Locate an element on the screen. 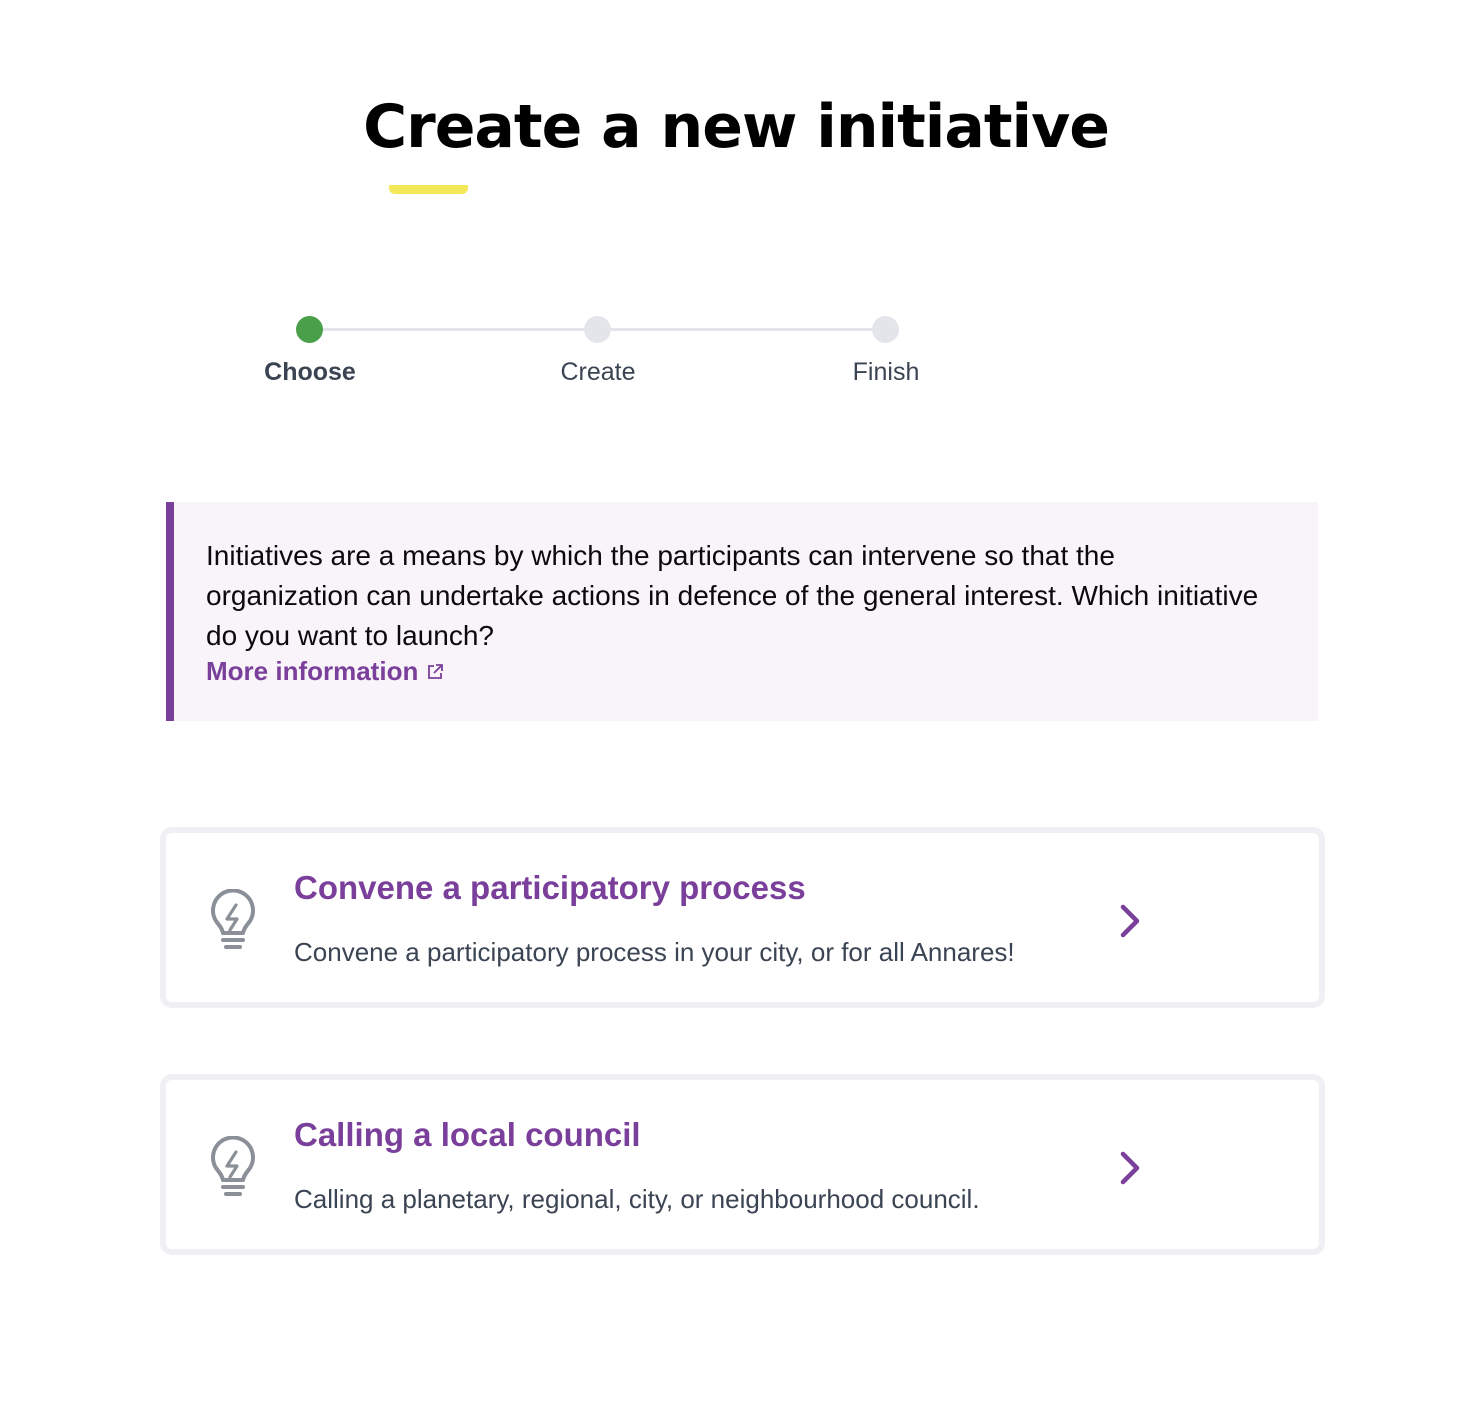 This screenshot has width=1472, height=1410. step-label-choose: Choose is located at coordinates (310, 372).